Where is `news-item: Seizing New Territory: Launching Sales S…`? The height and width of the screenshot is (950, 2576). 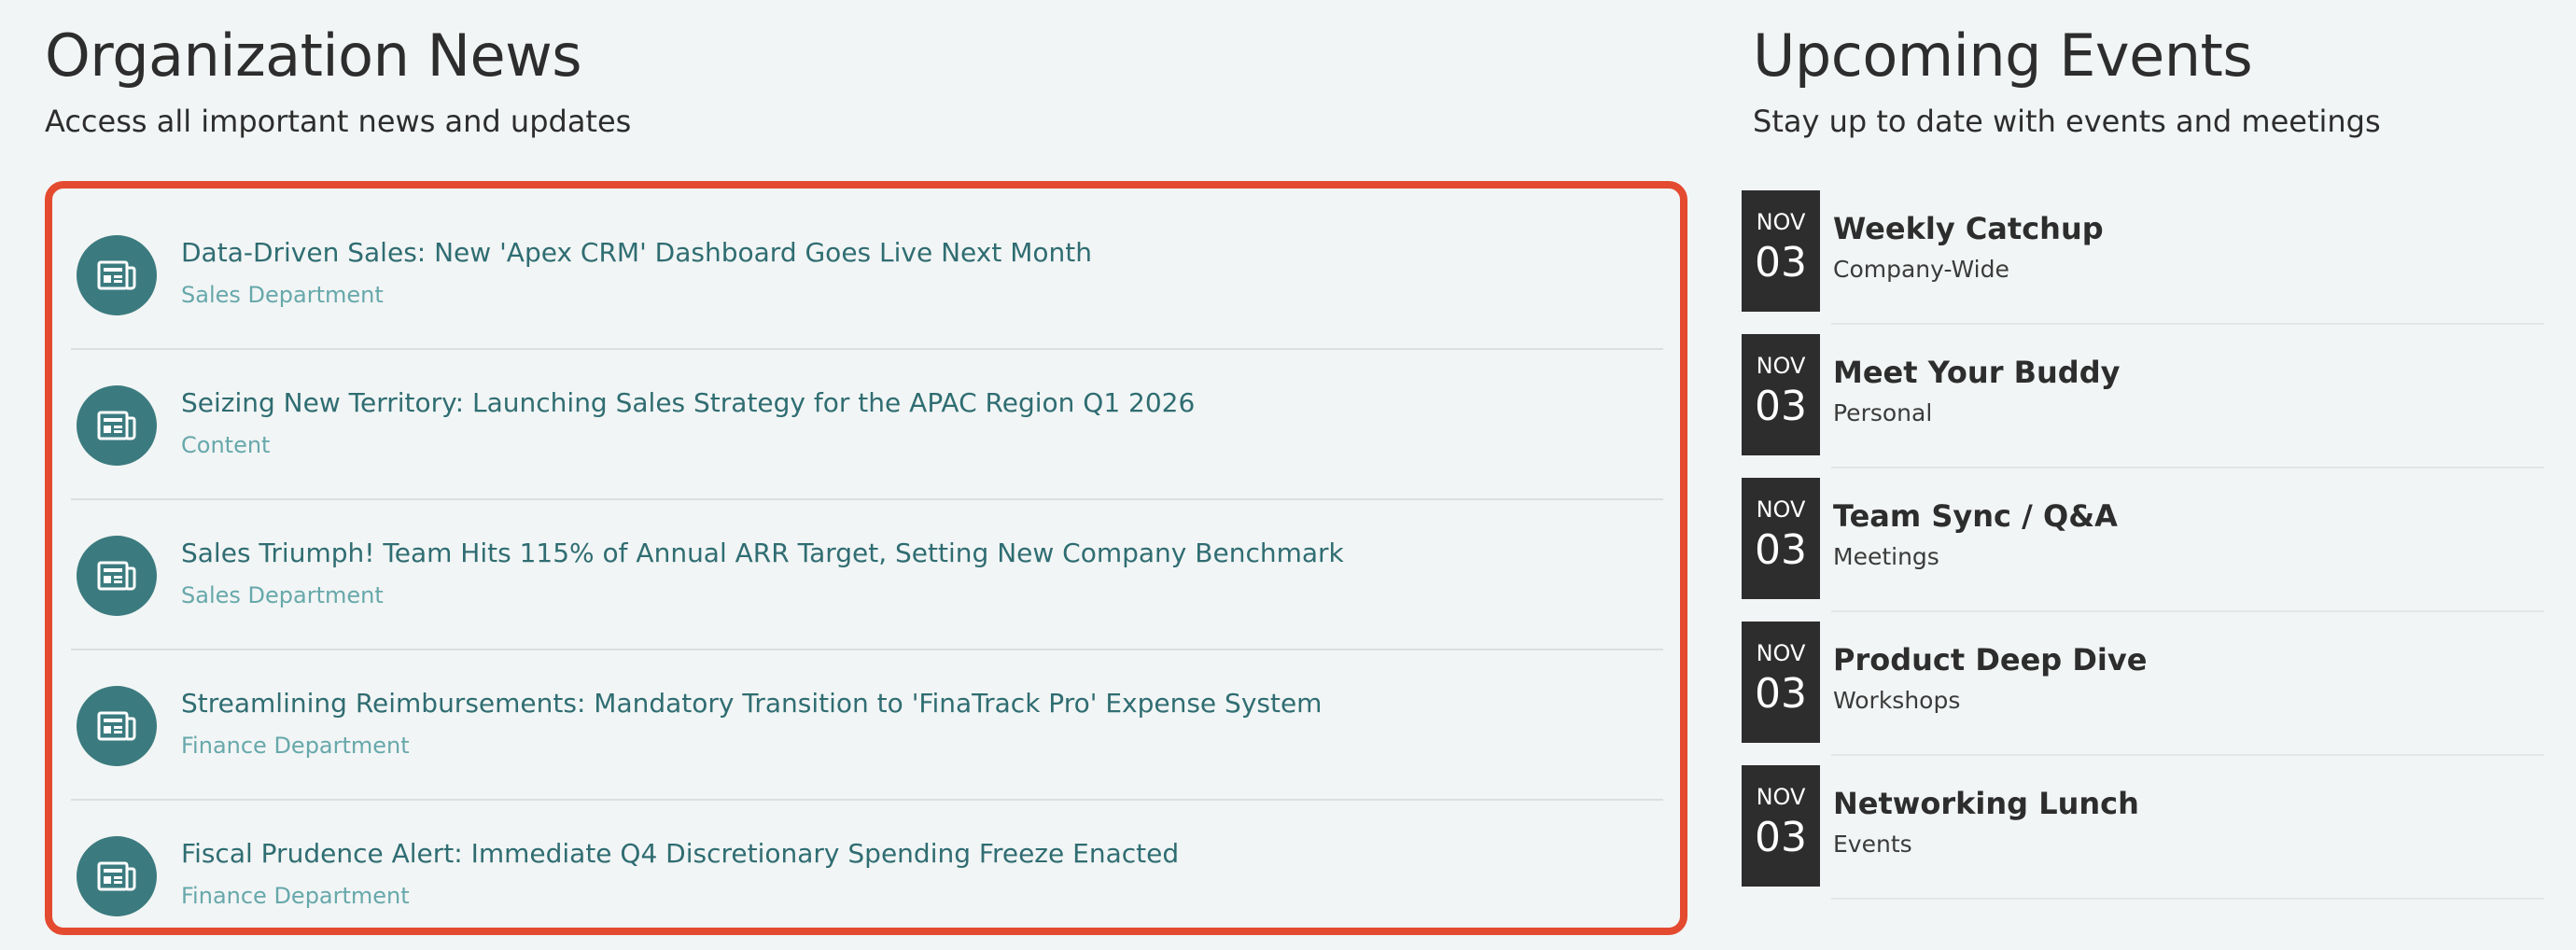 news-item: Seizing New Territory: Launching Sales S… is located at coordinates (867, 425).